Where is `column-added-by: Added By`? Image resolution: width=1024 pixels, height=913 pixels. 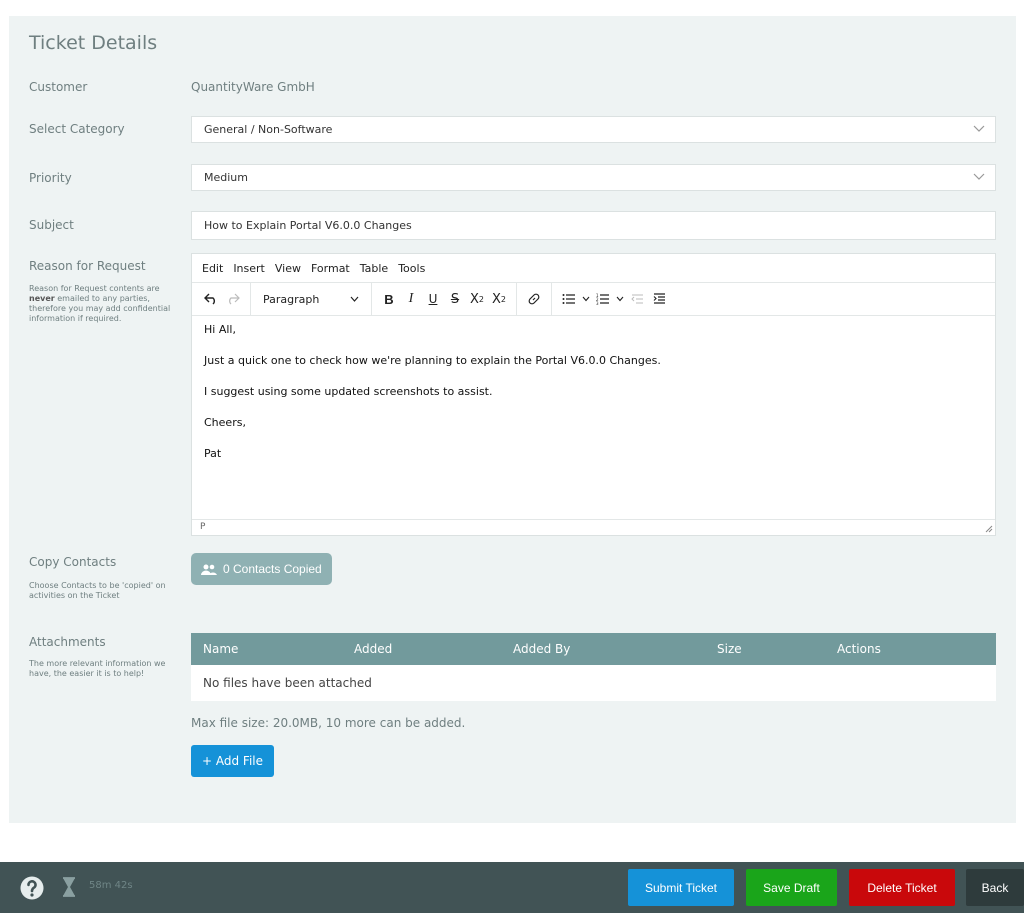
column-added-by: Added By is located at coordinates (542, 649).